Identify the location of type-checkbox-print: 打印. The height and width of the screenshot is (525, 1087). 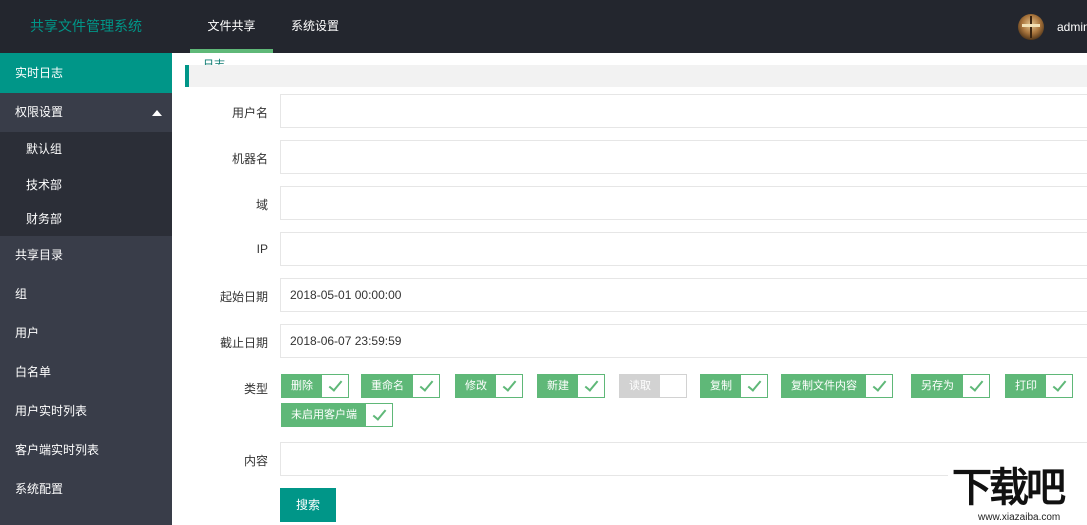
(1039, 386).